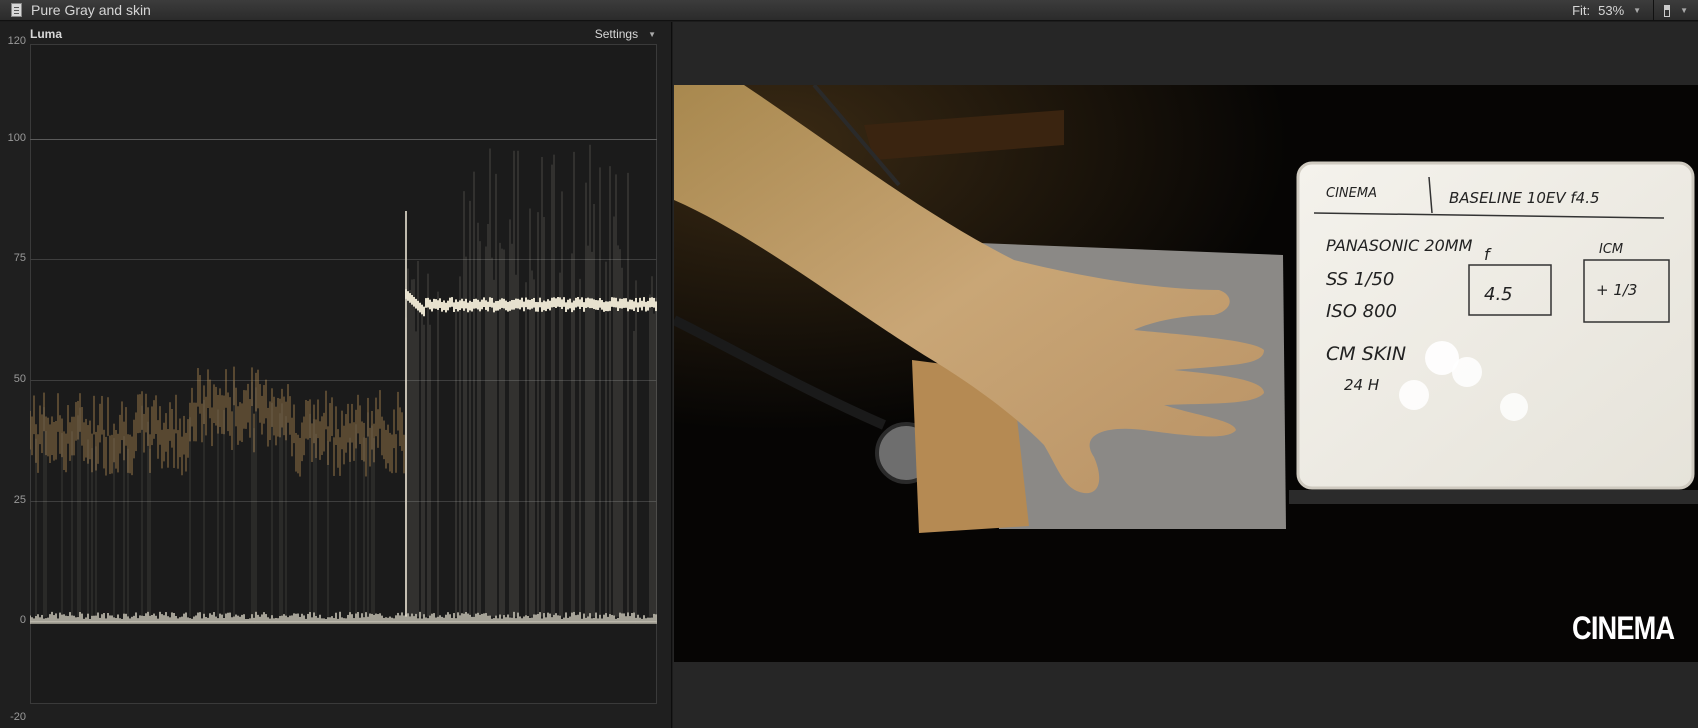  What do you see at coordinates (1495, 325) in the screenshot?
I see `whiteboard` at bounding box center [1495, 325].